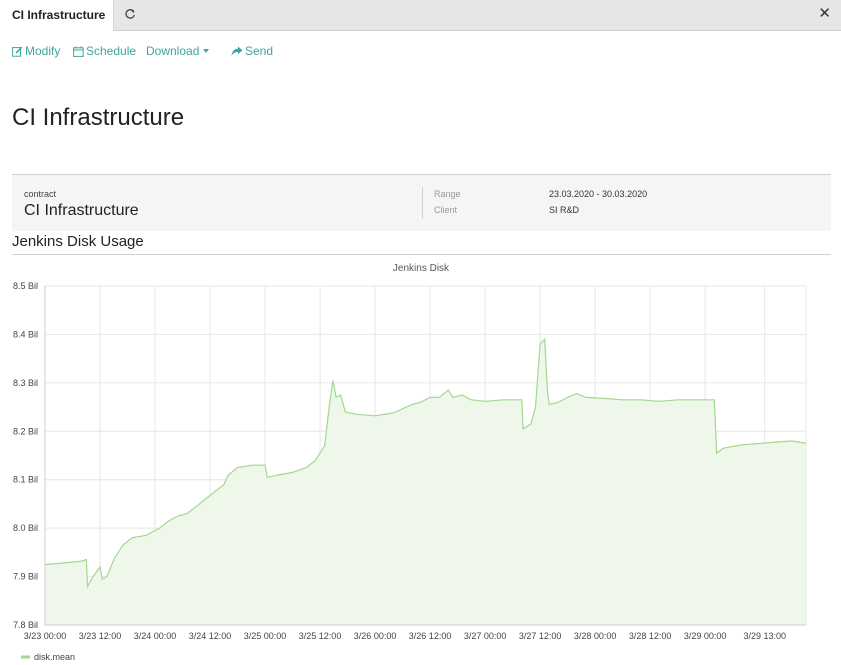  What do you see at coordinates (259, 51) in the screenshot?
I see `send-label: Send` at bounding box center [259, 51].